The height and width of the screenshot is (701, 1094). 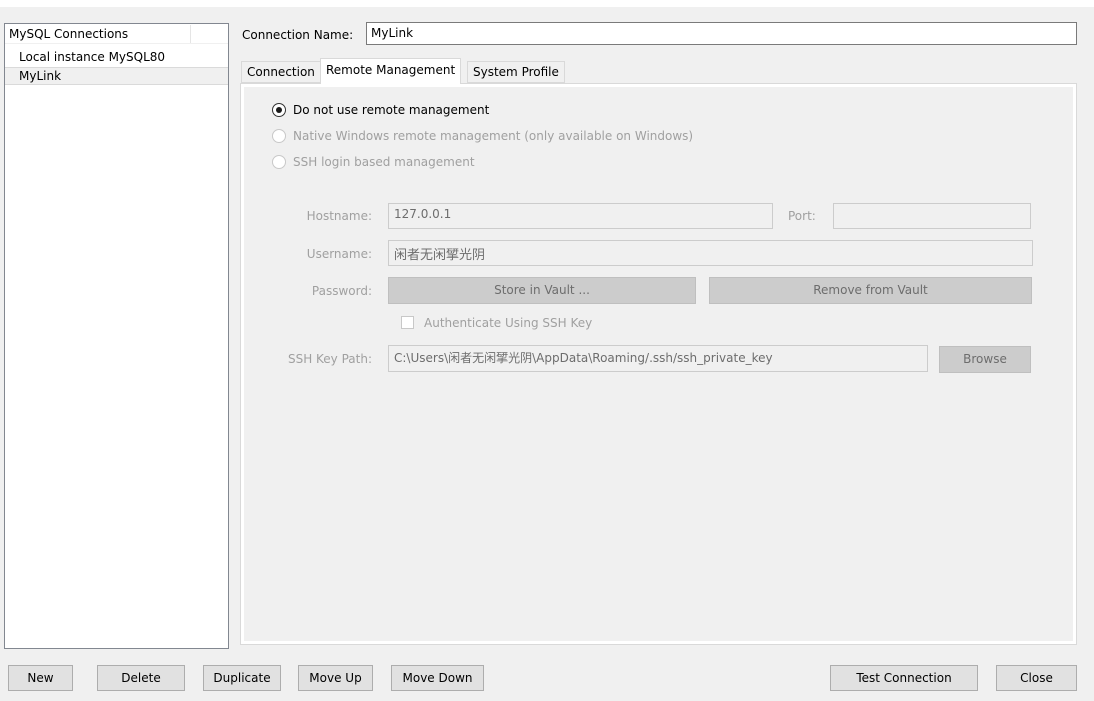 What do you see at coordinates (141, 678) in the screenshot?
I see `delete-button: Delete` at bounding box center [141, 678].